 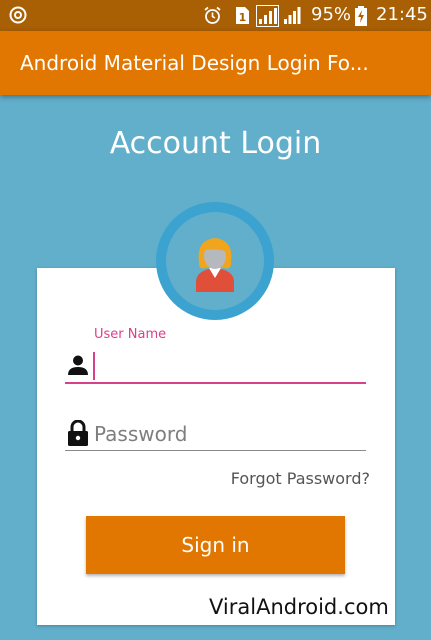 What do you see at coordinates (78, 365) in the screenshot?
I see `user-icon` at bounding box center [78, 365].